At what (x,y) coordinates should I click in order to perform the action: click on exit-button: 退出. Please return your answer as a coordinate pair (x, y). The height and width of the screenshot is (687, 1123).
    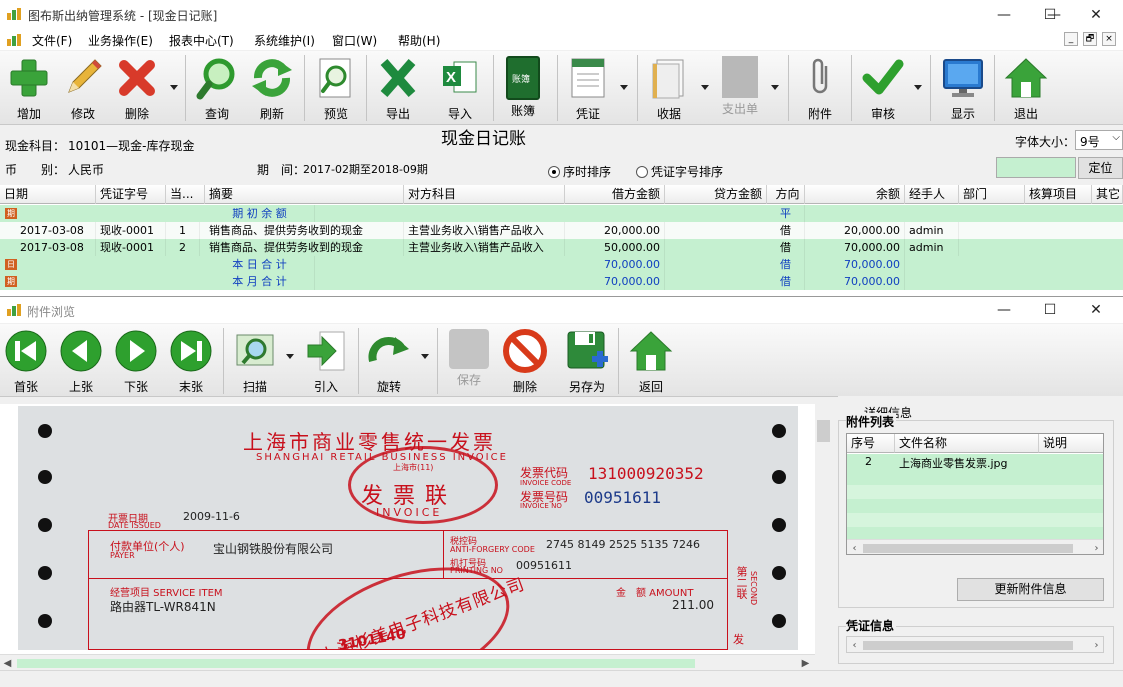
    Looking at the image, I should click on (1026, 89).